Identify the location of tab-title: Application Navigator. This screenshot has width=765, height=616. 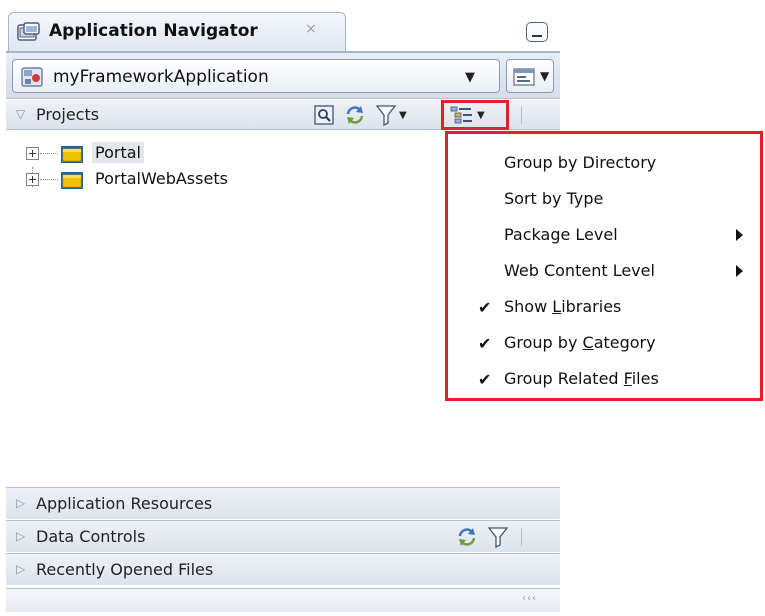
(153, 31).